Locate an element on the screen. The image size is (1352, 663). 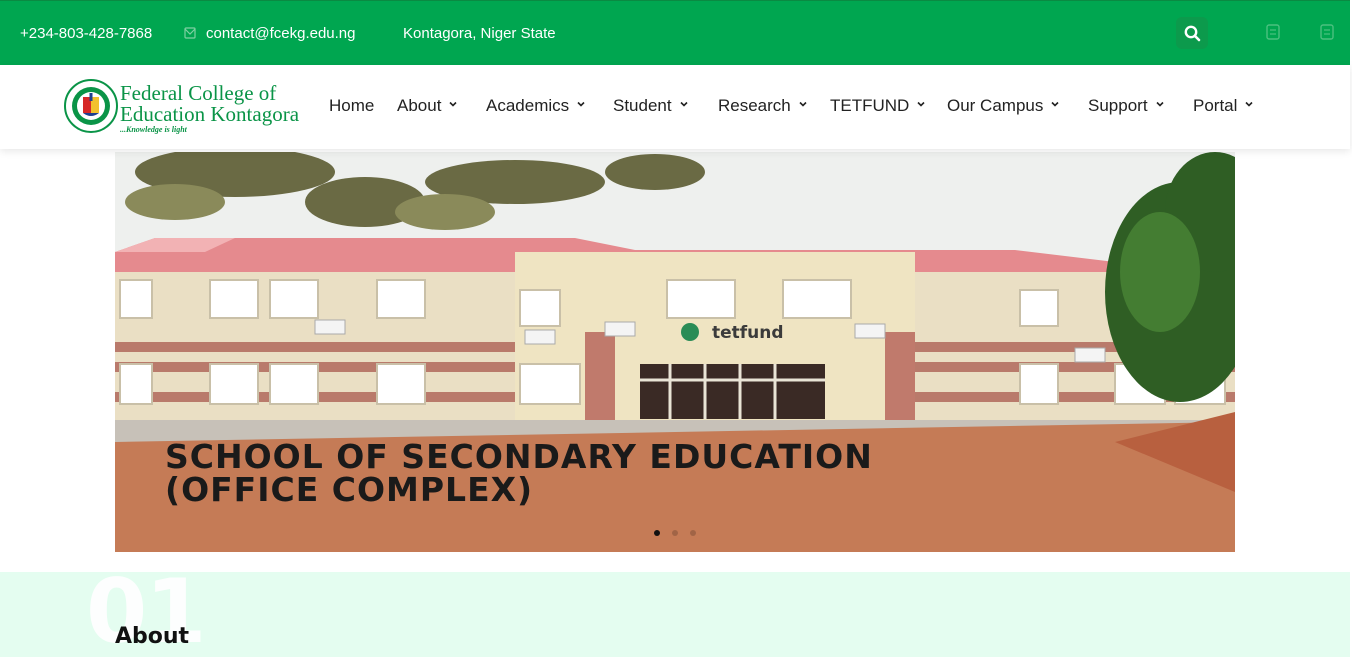
search-button is located at coordinates (1192, 33).